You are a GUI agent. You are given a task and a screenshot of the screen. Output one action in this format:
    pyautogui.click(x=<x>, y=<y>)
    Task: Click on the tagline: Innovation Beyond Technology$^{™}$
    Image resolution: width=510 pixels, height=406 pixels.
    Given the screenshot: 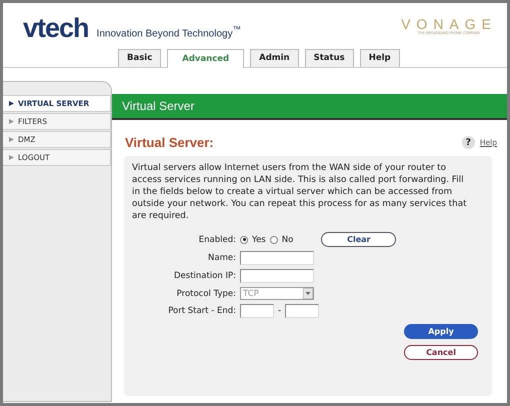 What is the action you would take?
    pyautogui.click(x=168, y=32)
    